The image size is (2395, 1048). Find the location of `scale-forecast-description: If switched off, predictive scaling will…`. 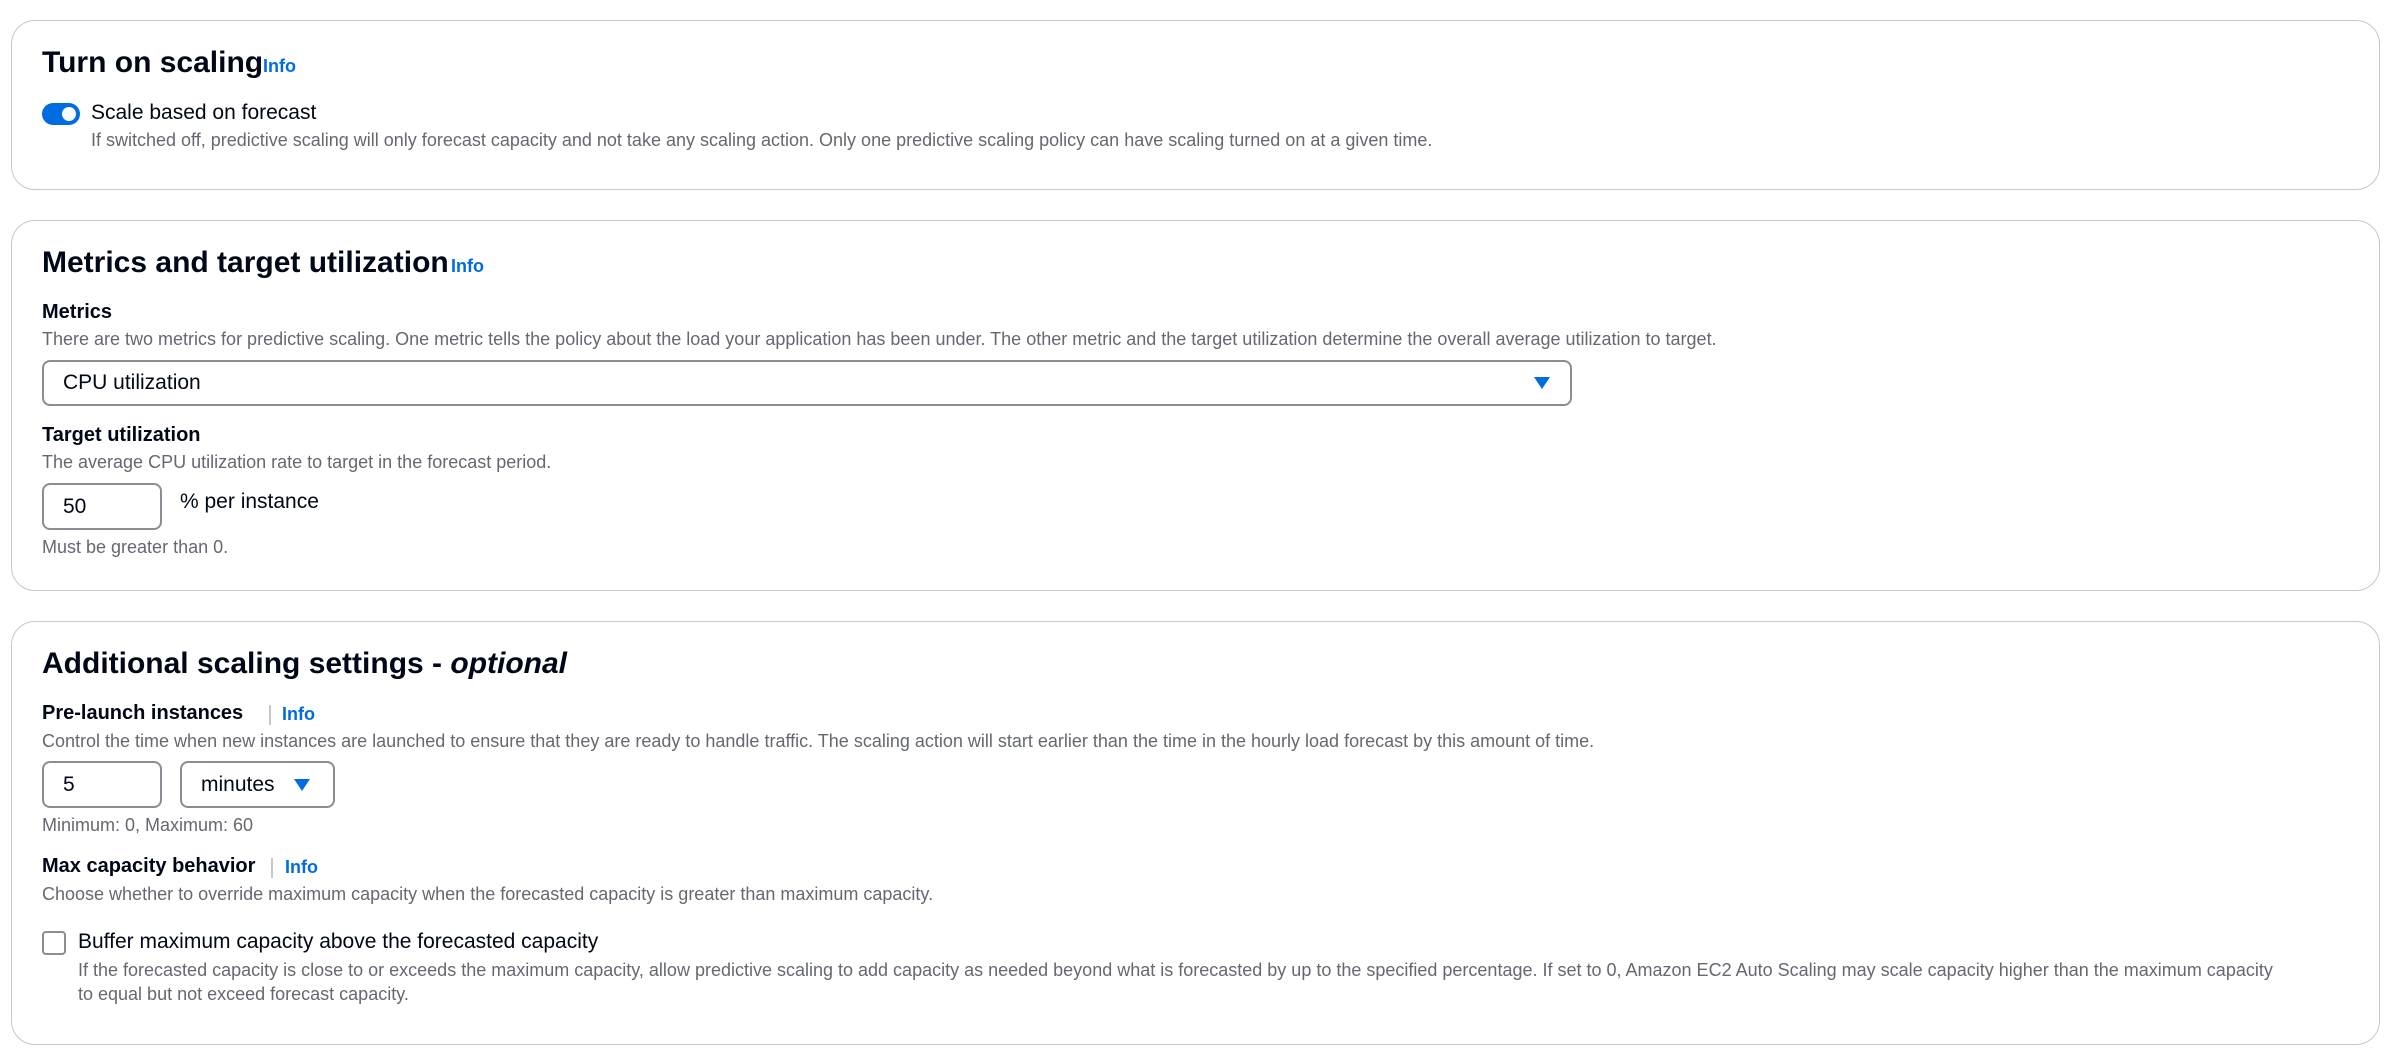

scale-forecast-description: If switched off, predictive scaling will… is located at coordinates (762, 140).